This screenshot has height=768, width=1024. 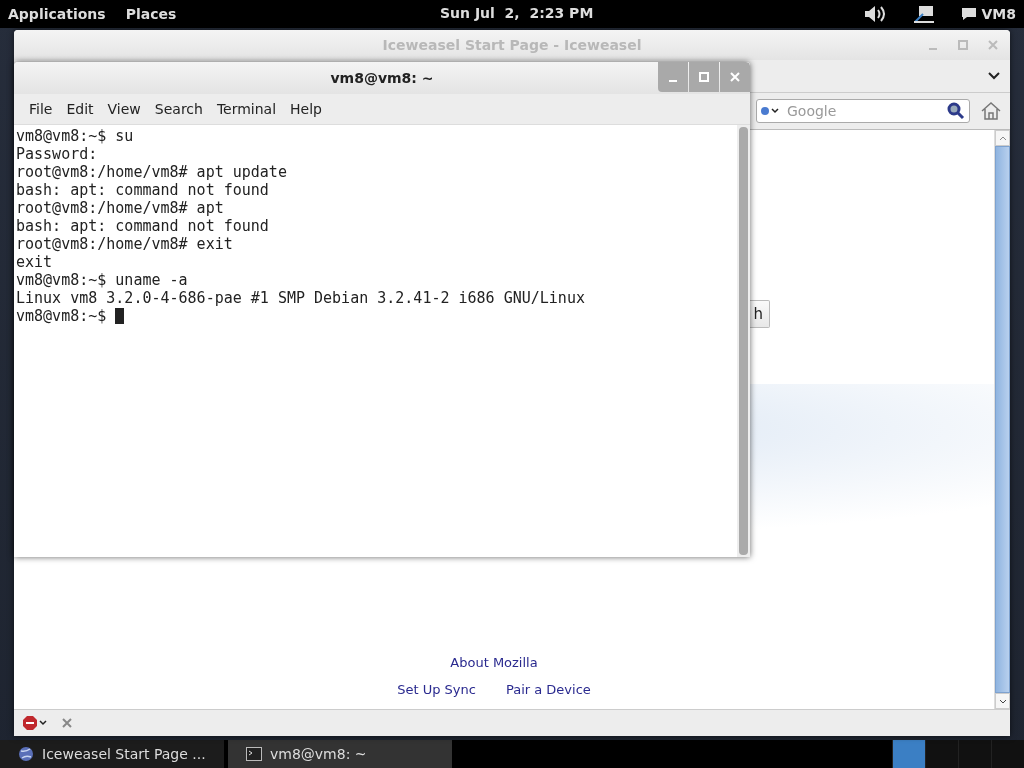 What do you see at coordinates (254, 754) in the screenshot?
I see `terminal-icon` at bounding box center [254, 754].